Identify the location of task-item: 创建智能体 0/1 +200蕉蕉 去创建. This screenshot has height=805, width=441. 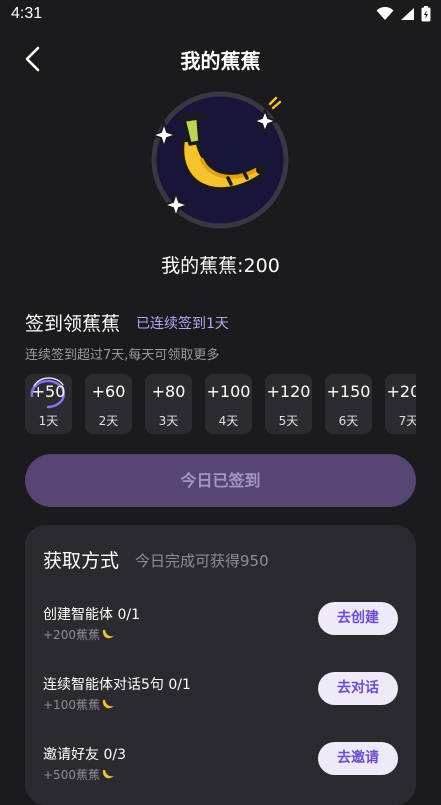
(220, 628).